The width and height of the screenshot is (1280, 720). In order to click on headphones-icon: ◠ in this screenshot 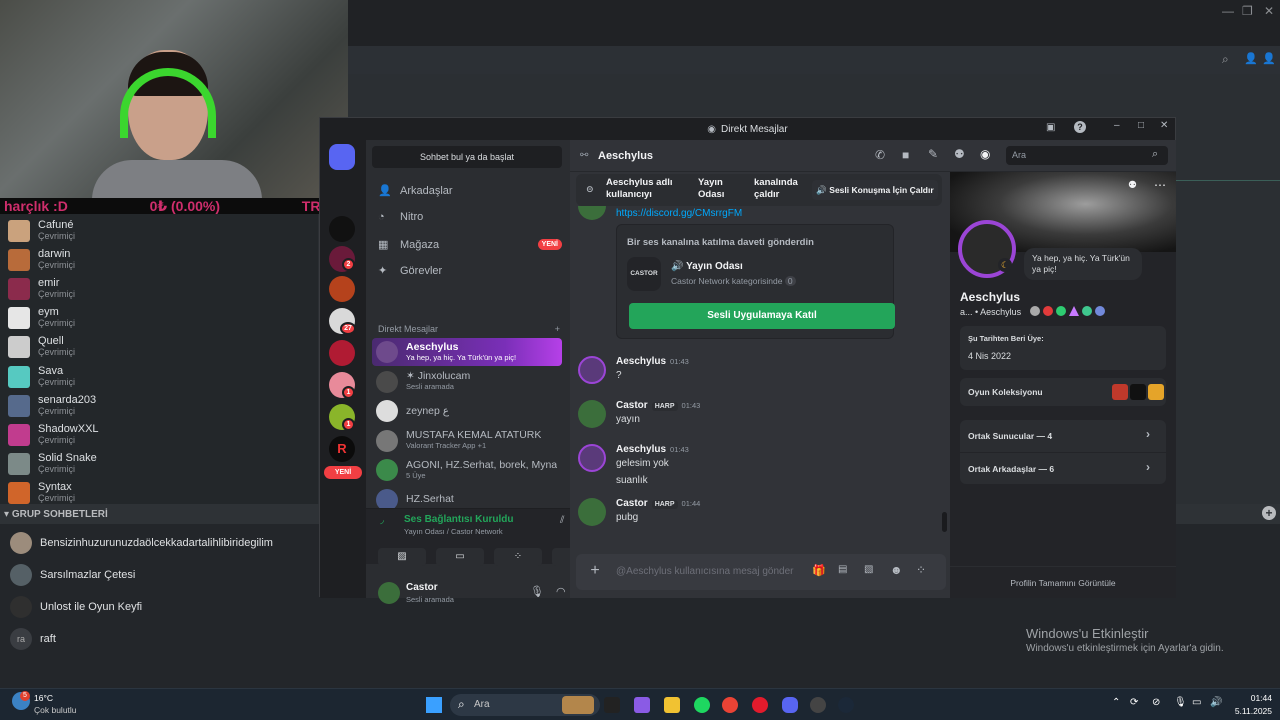, I will do `click(561, 591)`.